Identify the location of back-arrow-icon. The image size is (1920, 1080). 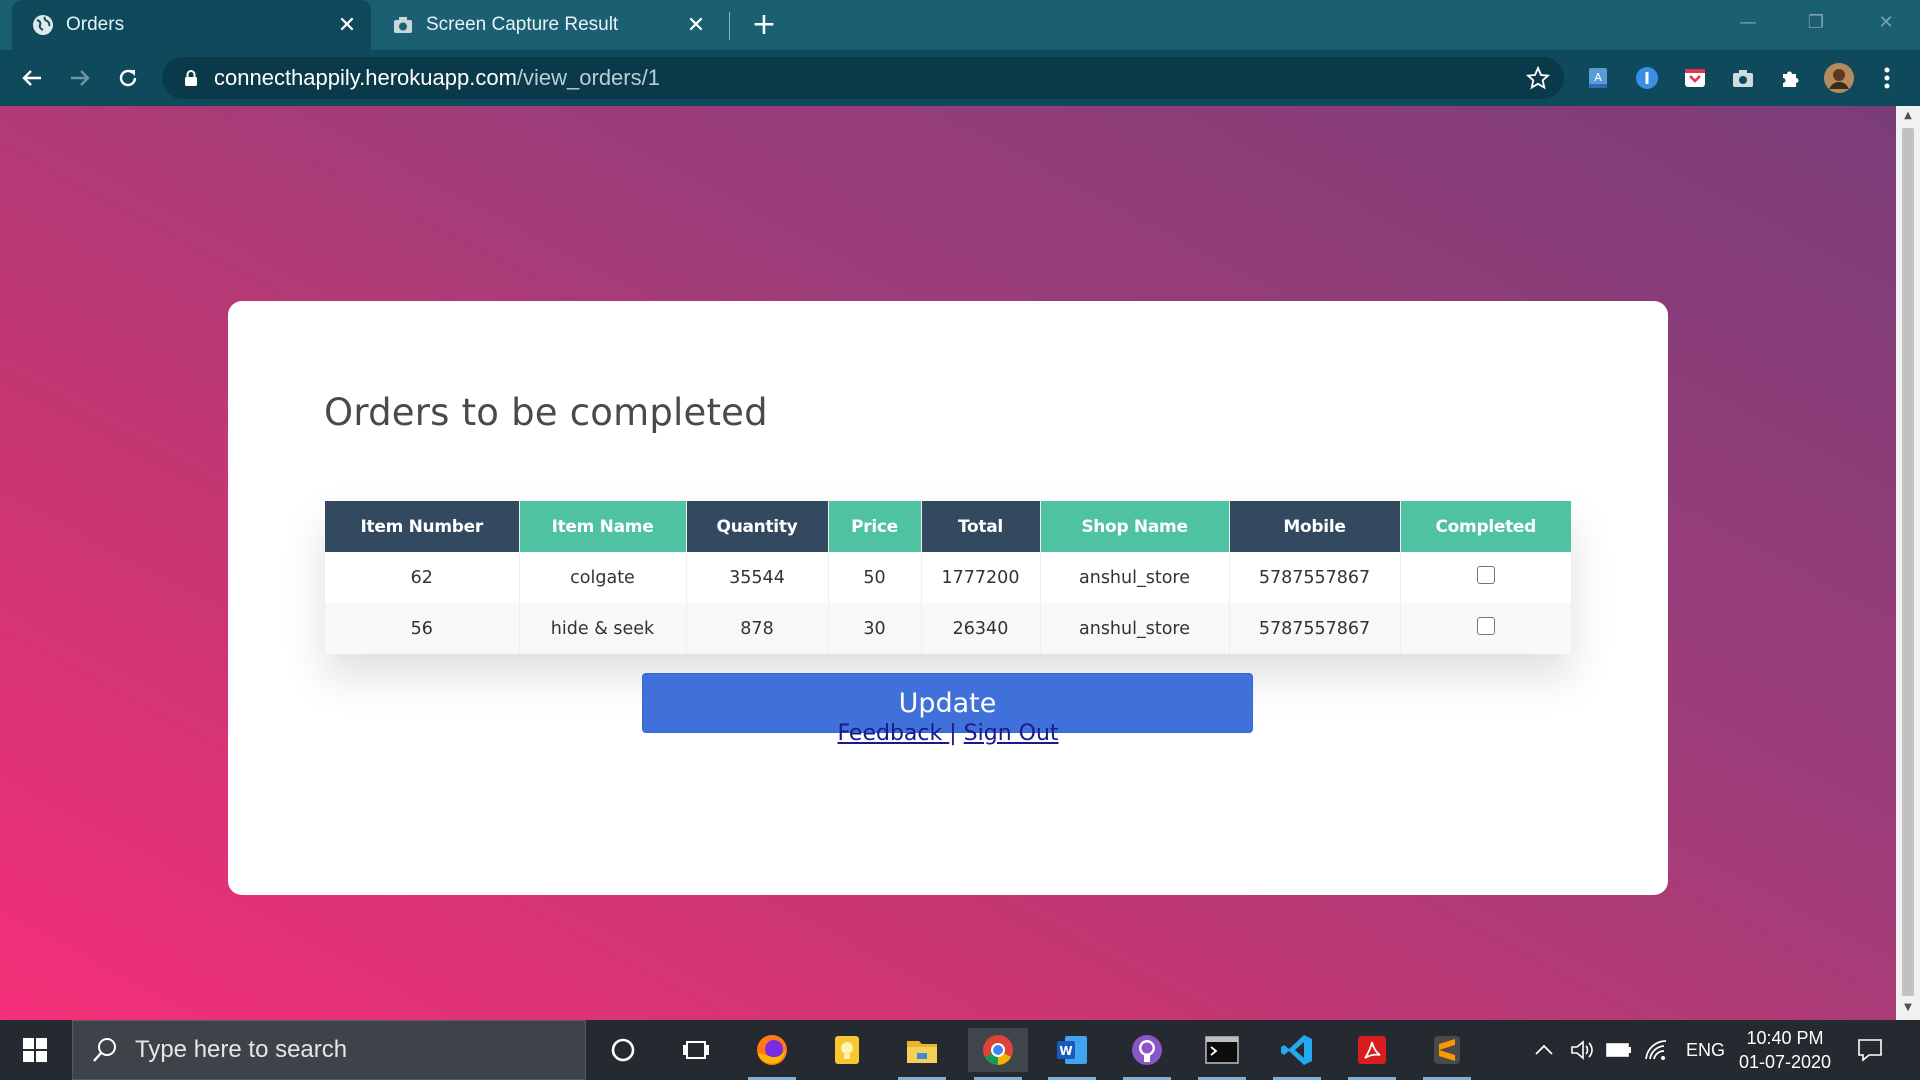
(31, 78).